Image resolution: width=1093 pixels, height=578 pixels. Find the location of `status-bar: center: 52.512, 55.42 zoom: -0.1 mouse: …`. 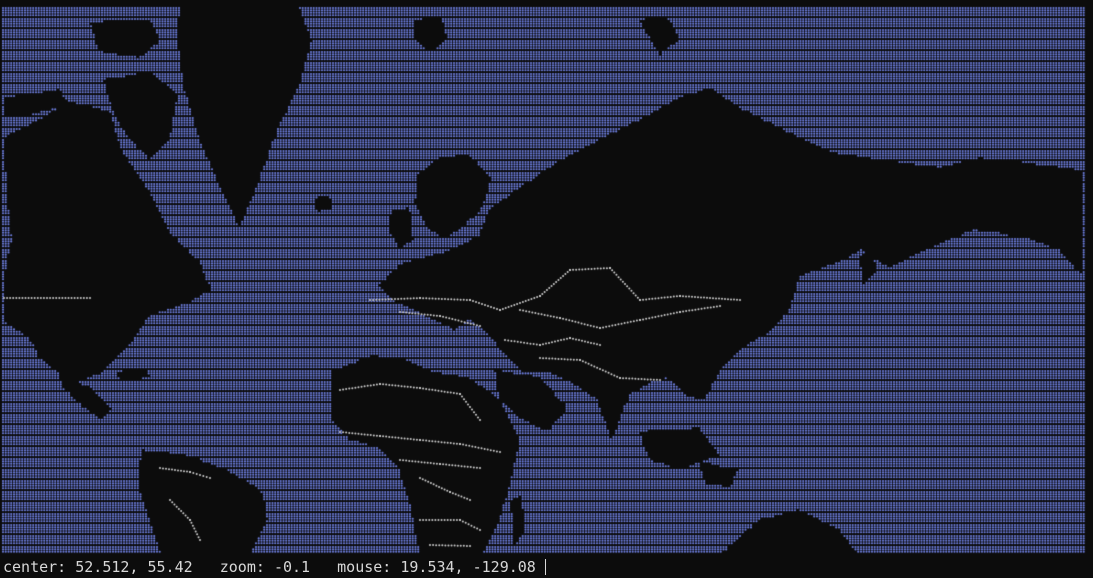

status-bar: center: 52.512, 55.42 zoom: -0.1 mouse: … is located at coordinates (546, 567).